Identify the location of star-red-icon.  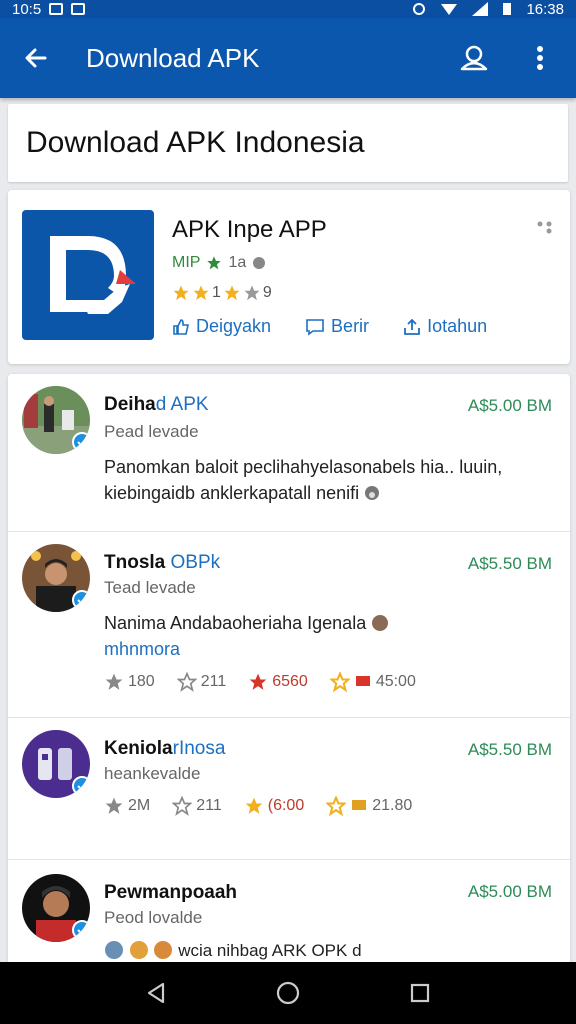
(258, 681).